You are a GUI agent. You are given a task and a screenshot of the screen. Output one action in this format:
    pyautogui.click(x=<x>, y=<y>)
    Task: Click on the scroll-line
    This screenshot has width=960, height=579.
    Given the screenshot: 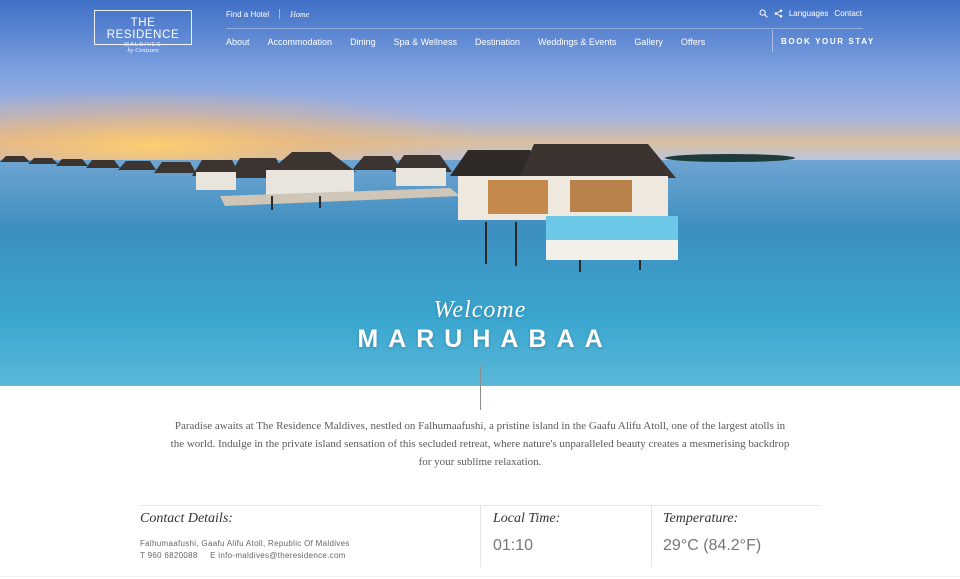 What is the action you would take?
    pyautogui.click(x=480, y=388)
    